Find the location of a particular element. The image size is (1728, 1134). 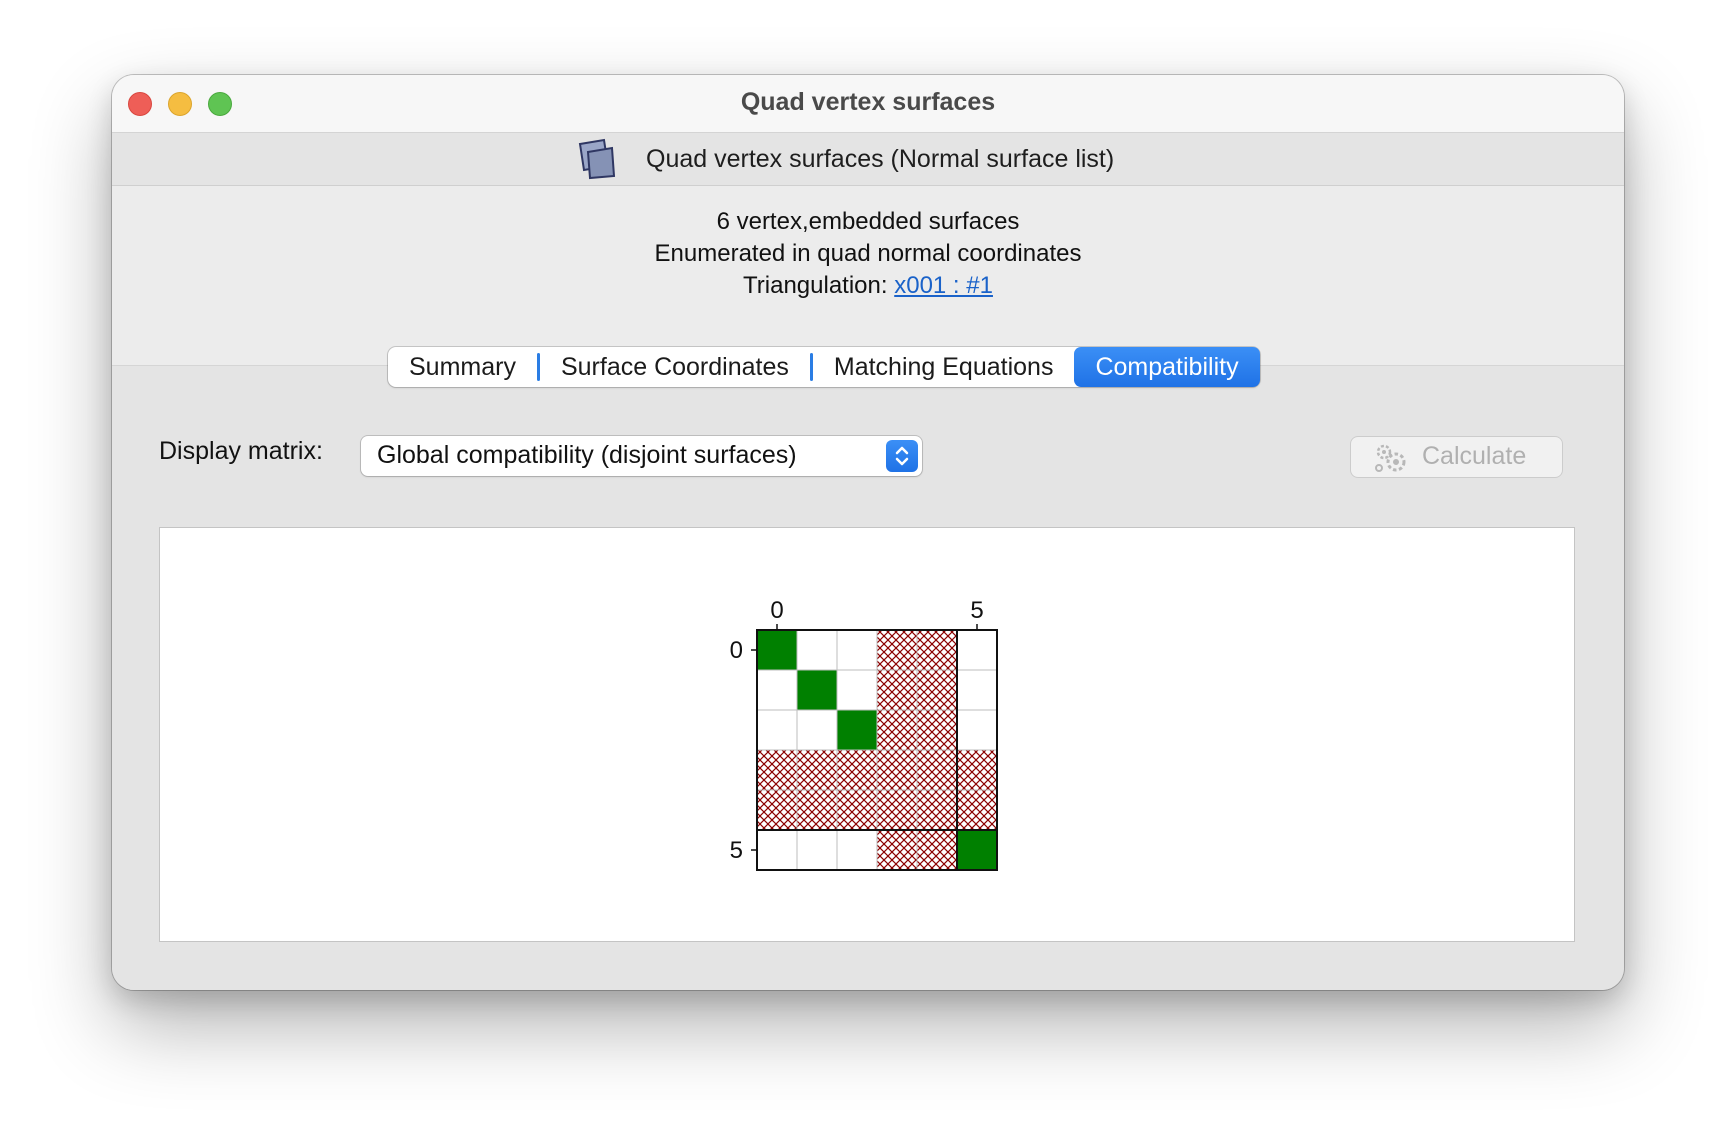

window-title: Quad vertex surfaces is located at coordinates (868, 102).